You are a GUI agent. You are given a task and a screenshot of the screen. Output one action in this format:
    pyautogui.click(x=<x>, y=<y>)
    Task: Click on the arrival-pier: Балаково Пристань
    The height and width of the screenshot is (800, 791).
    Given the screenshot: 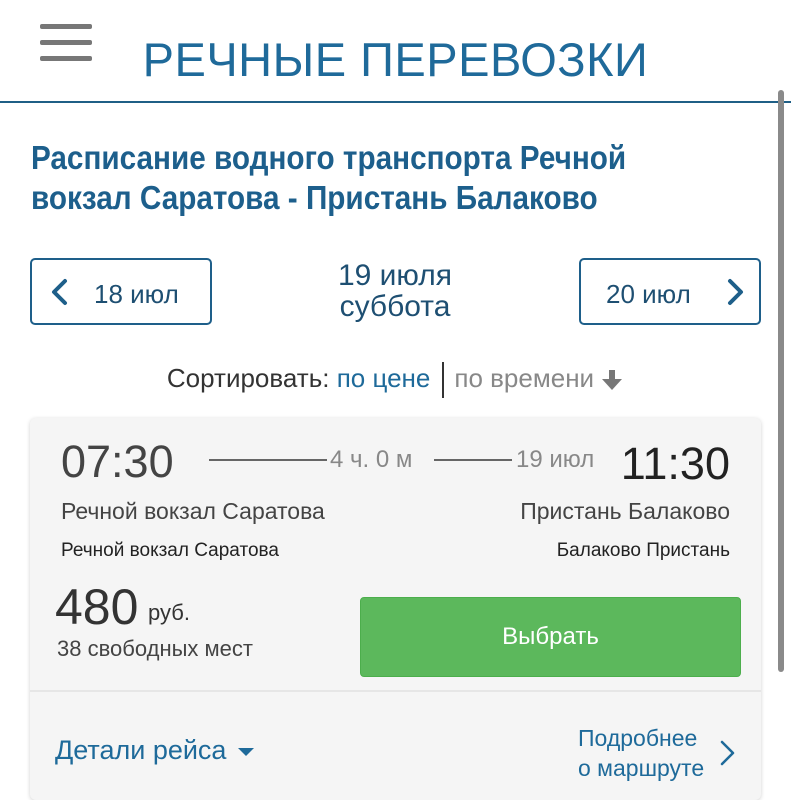 What is the action you would take?
    pyautogui.click(x=643, y=550)
    